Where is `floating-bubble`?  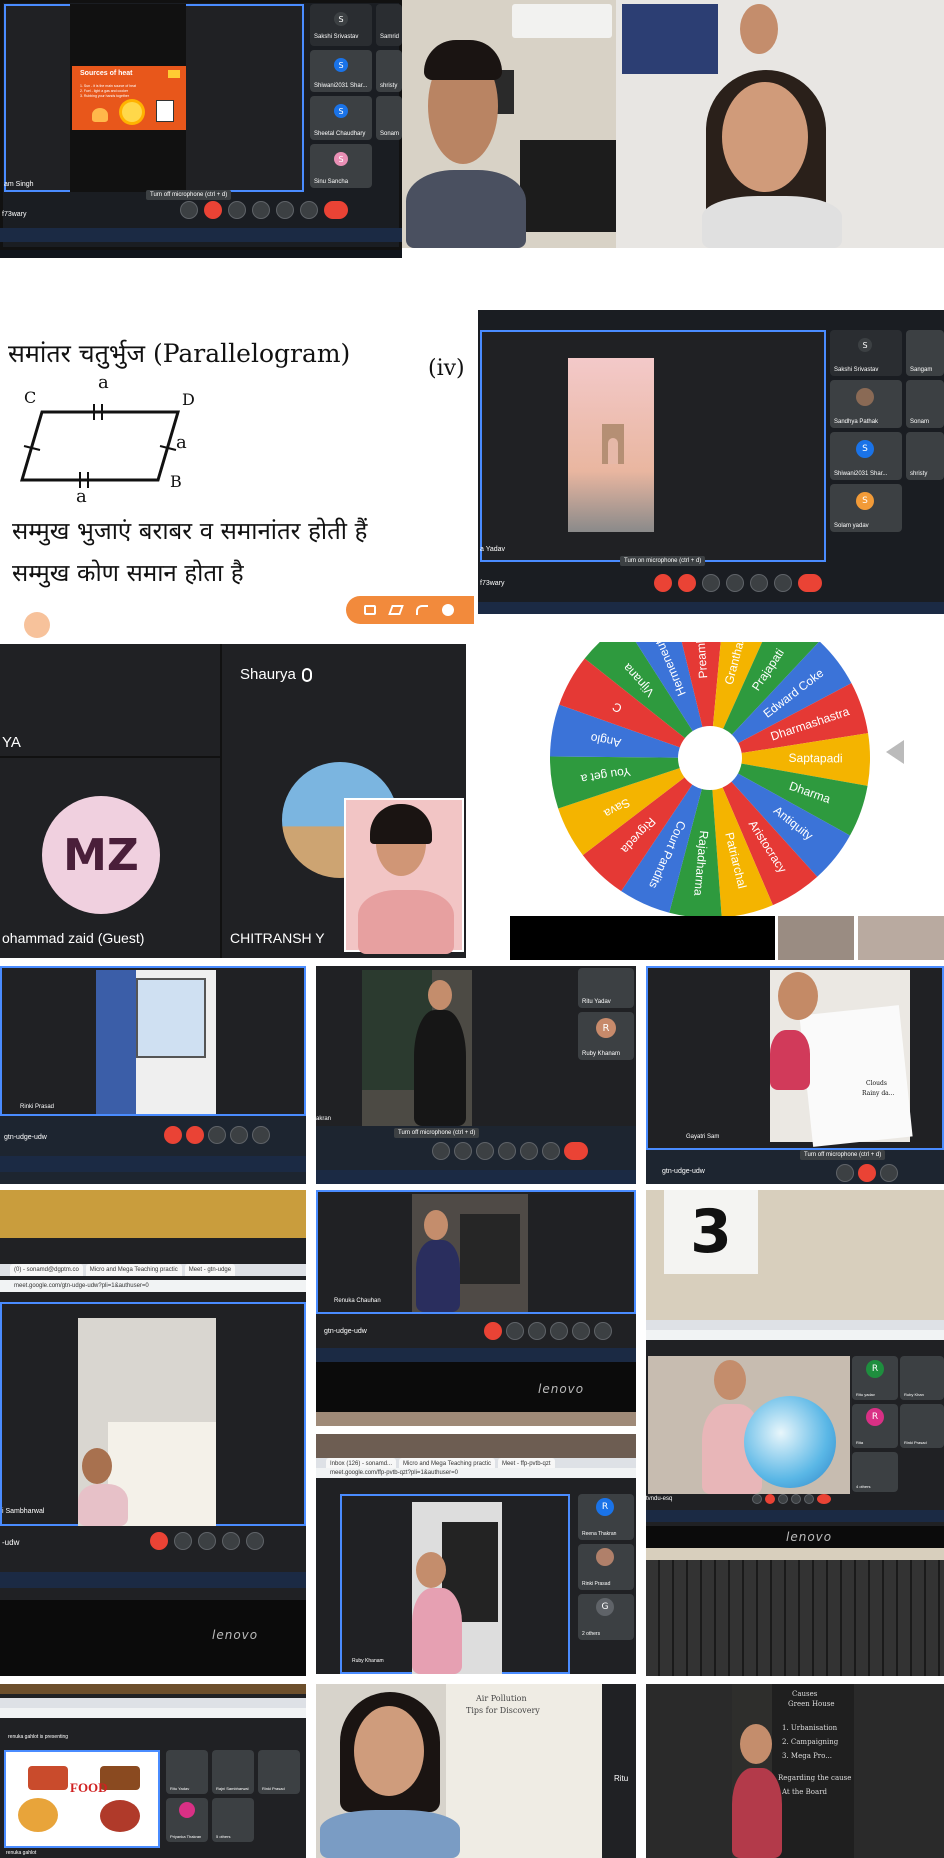 floating-bubble is located at coordinates (37, 625).